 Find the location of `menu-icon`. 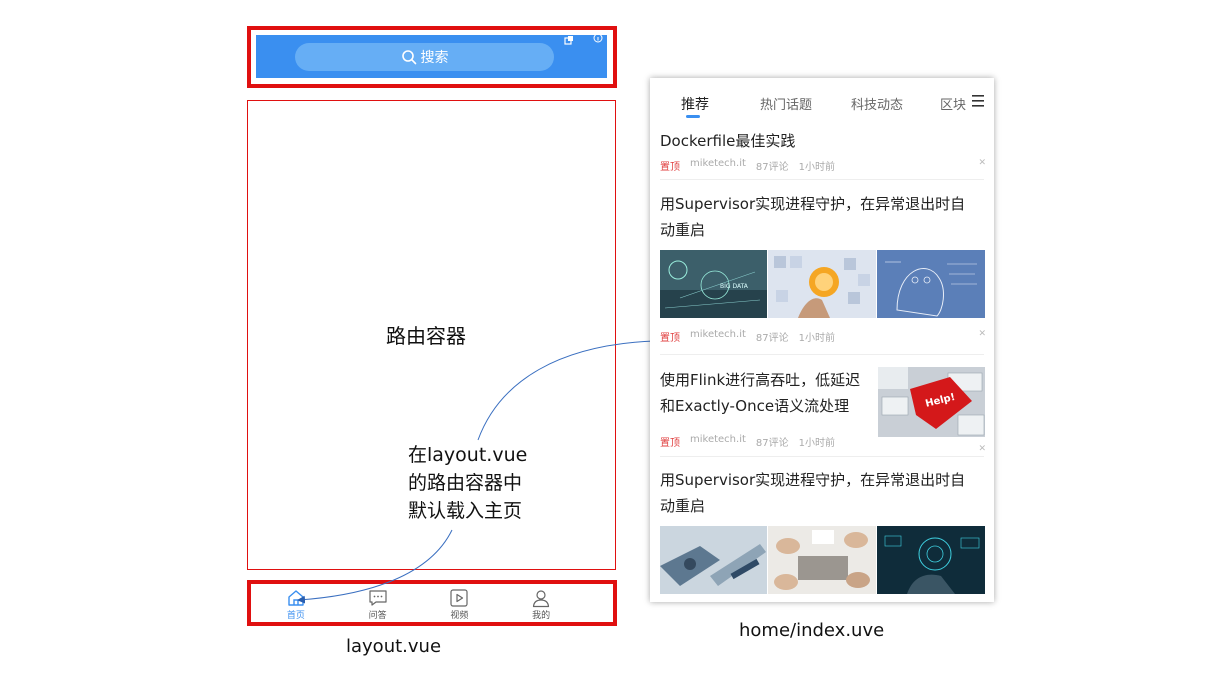

menu-icon is located at coordinates (978, 101).